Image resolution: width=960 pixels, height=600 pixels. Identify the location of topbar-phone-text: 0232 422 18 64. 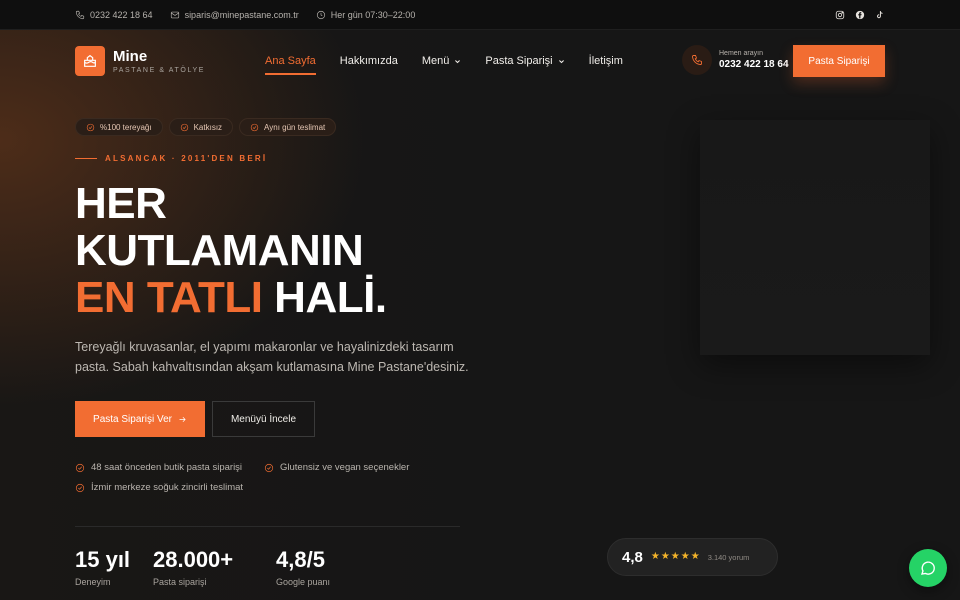
(121, 14).